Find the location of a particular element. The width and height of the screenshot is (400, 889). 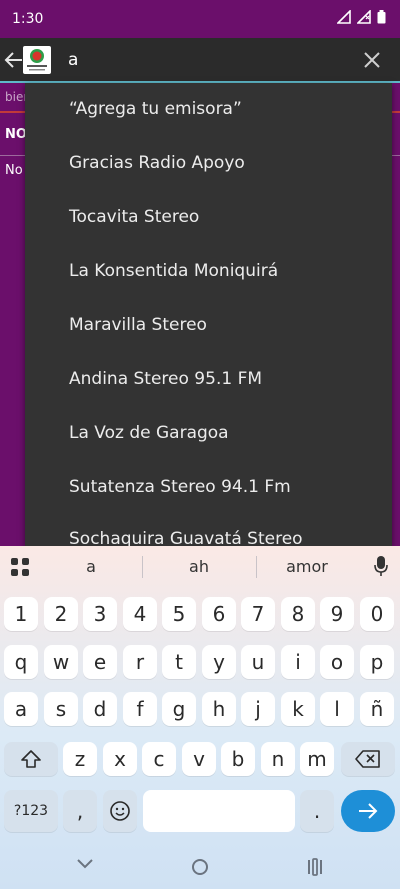

key-2: 2 is located at coordinates (61, 614).